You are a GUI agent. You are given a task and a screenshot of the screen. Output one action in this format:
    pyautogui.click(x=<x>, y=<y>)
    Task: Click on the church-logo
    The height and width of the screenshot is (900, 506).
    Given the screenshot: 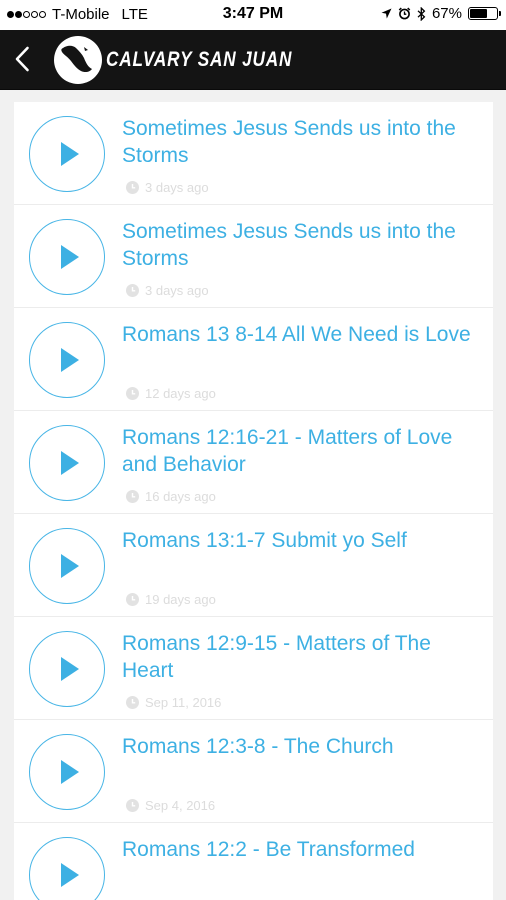 What is the action you would take?
    pyautogui.click(x=78, y=60)
    